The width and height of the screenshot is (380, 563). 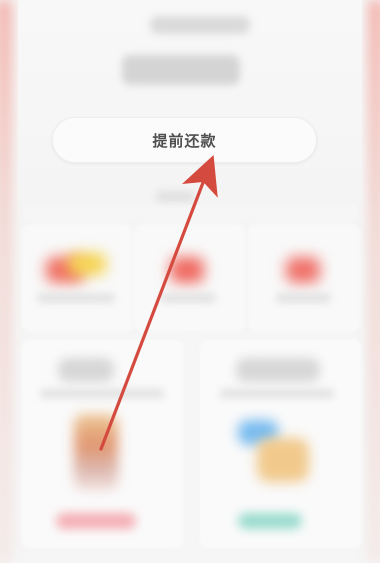 I want to click on left-blurred-edge, so click(x=6, y=281).